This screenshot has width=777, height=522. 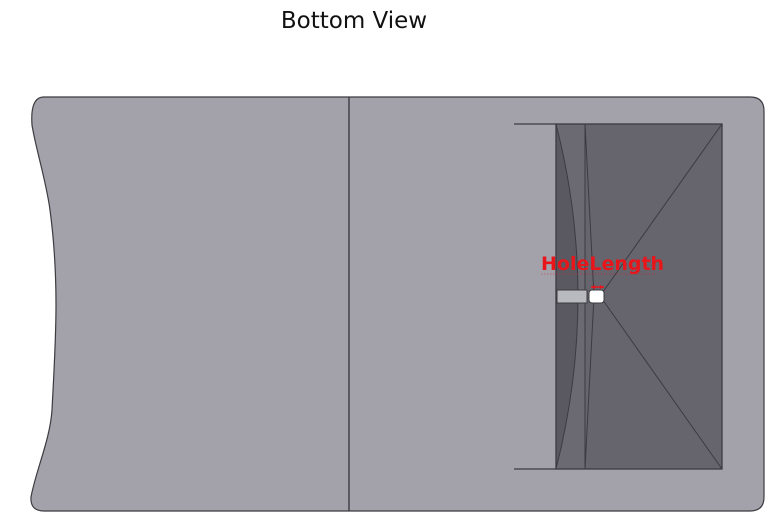 I want to click on hole-end, so click(x=596, y=296).